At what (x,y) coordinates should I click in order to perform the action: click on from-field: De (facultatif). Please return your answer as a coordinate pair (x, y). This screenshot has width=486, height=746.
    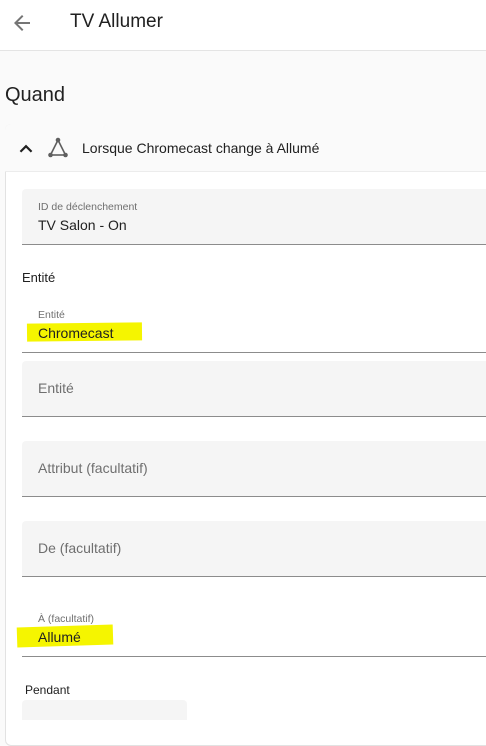
    Looking at the image, I should click on (254, 549).